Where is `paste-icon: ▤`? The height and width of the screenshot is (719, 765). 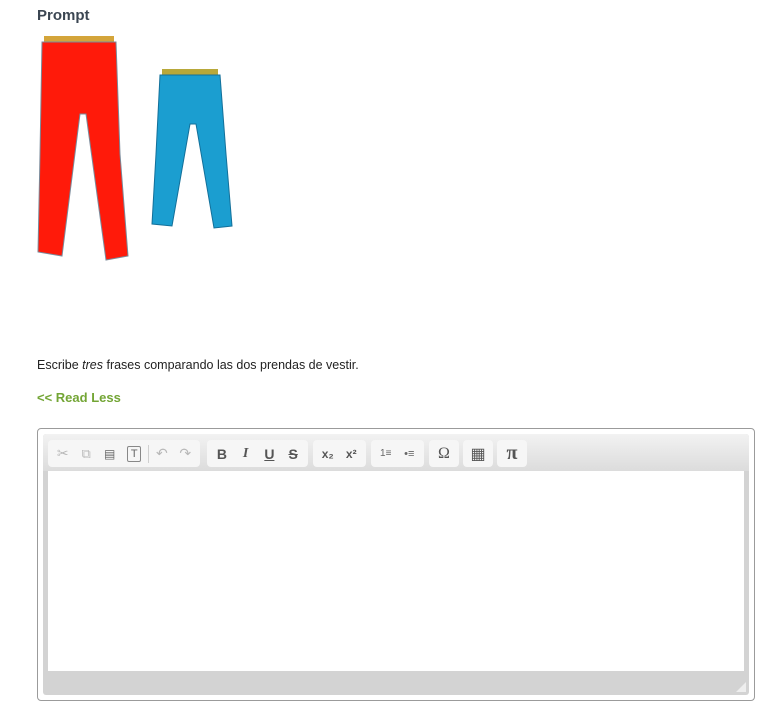
paste-icon: ▤ is located at coordinates (109, 454).